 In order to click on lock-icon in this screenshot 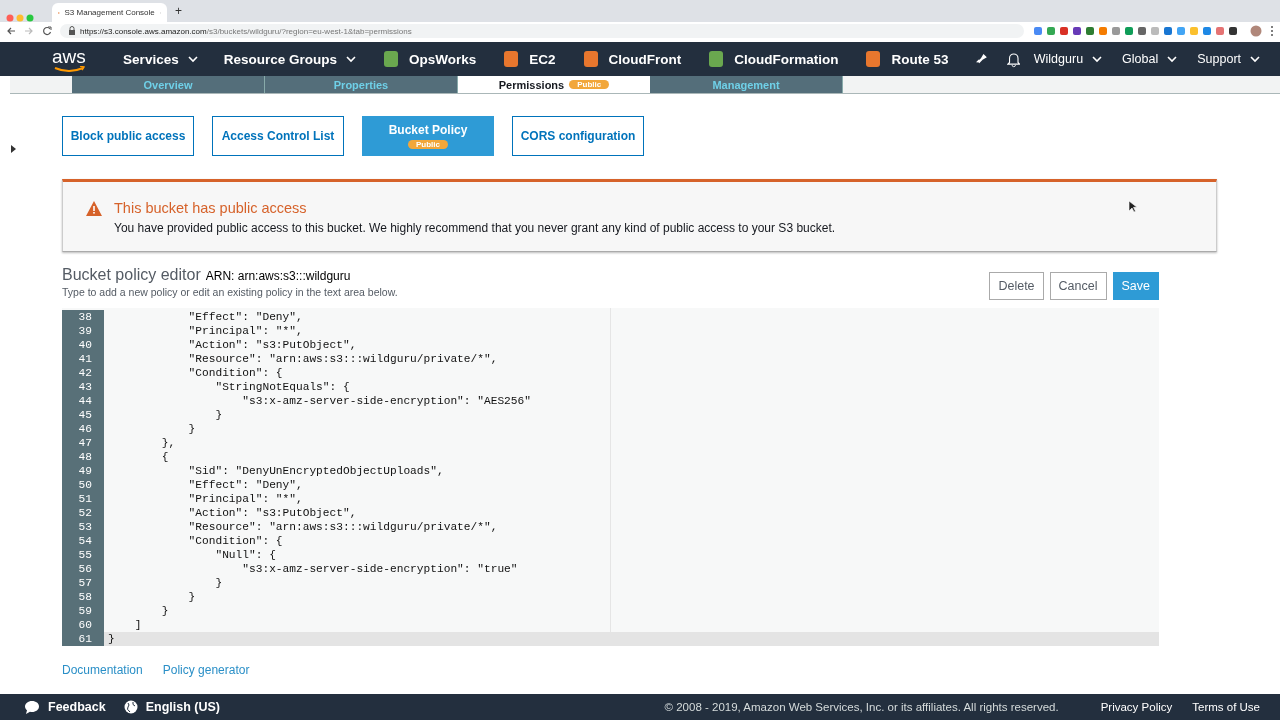, I will do `click(72, 31)`.